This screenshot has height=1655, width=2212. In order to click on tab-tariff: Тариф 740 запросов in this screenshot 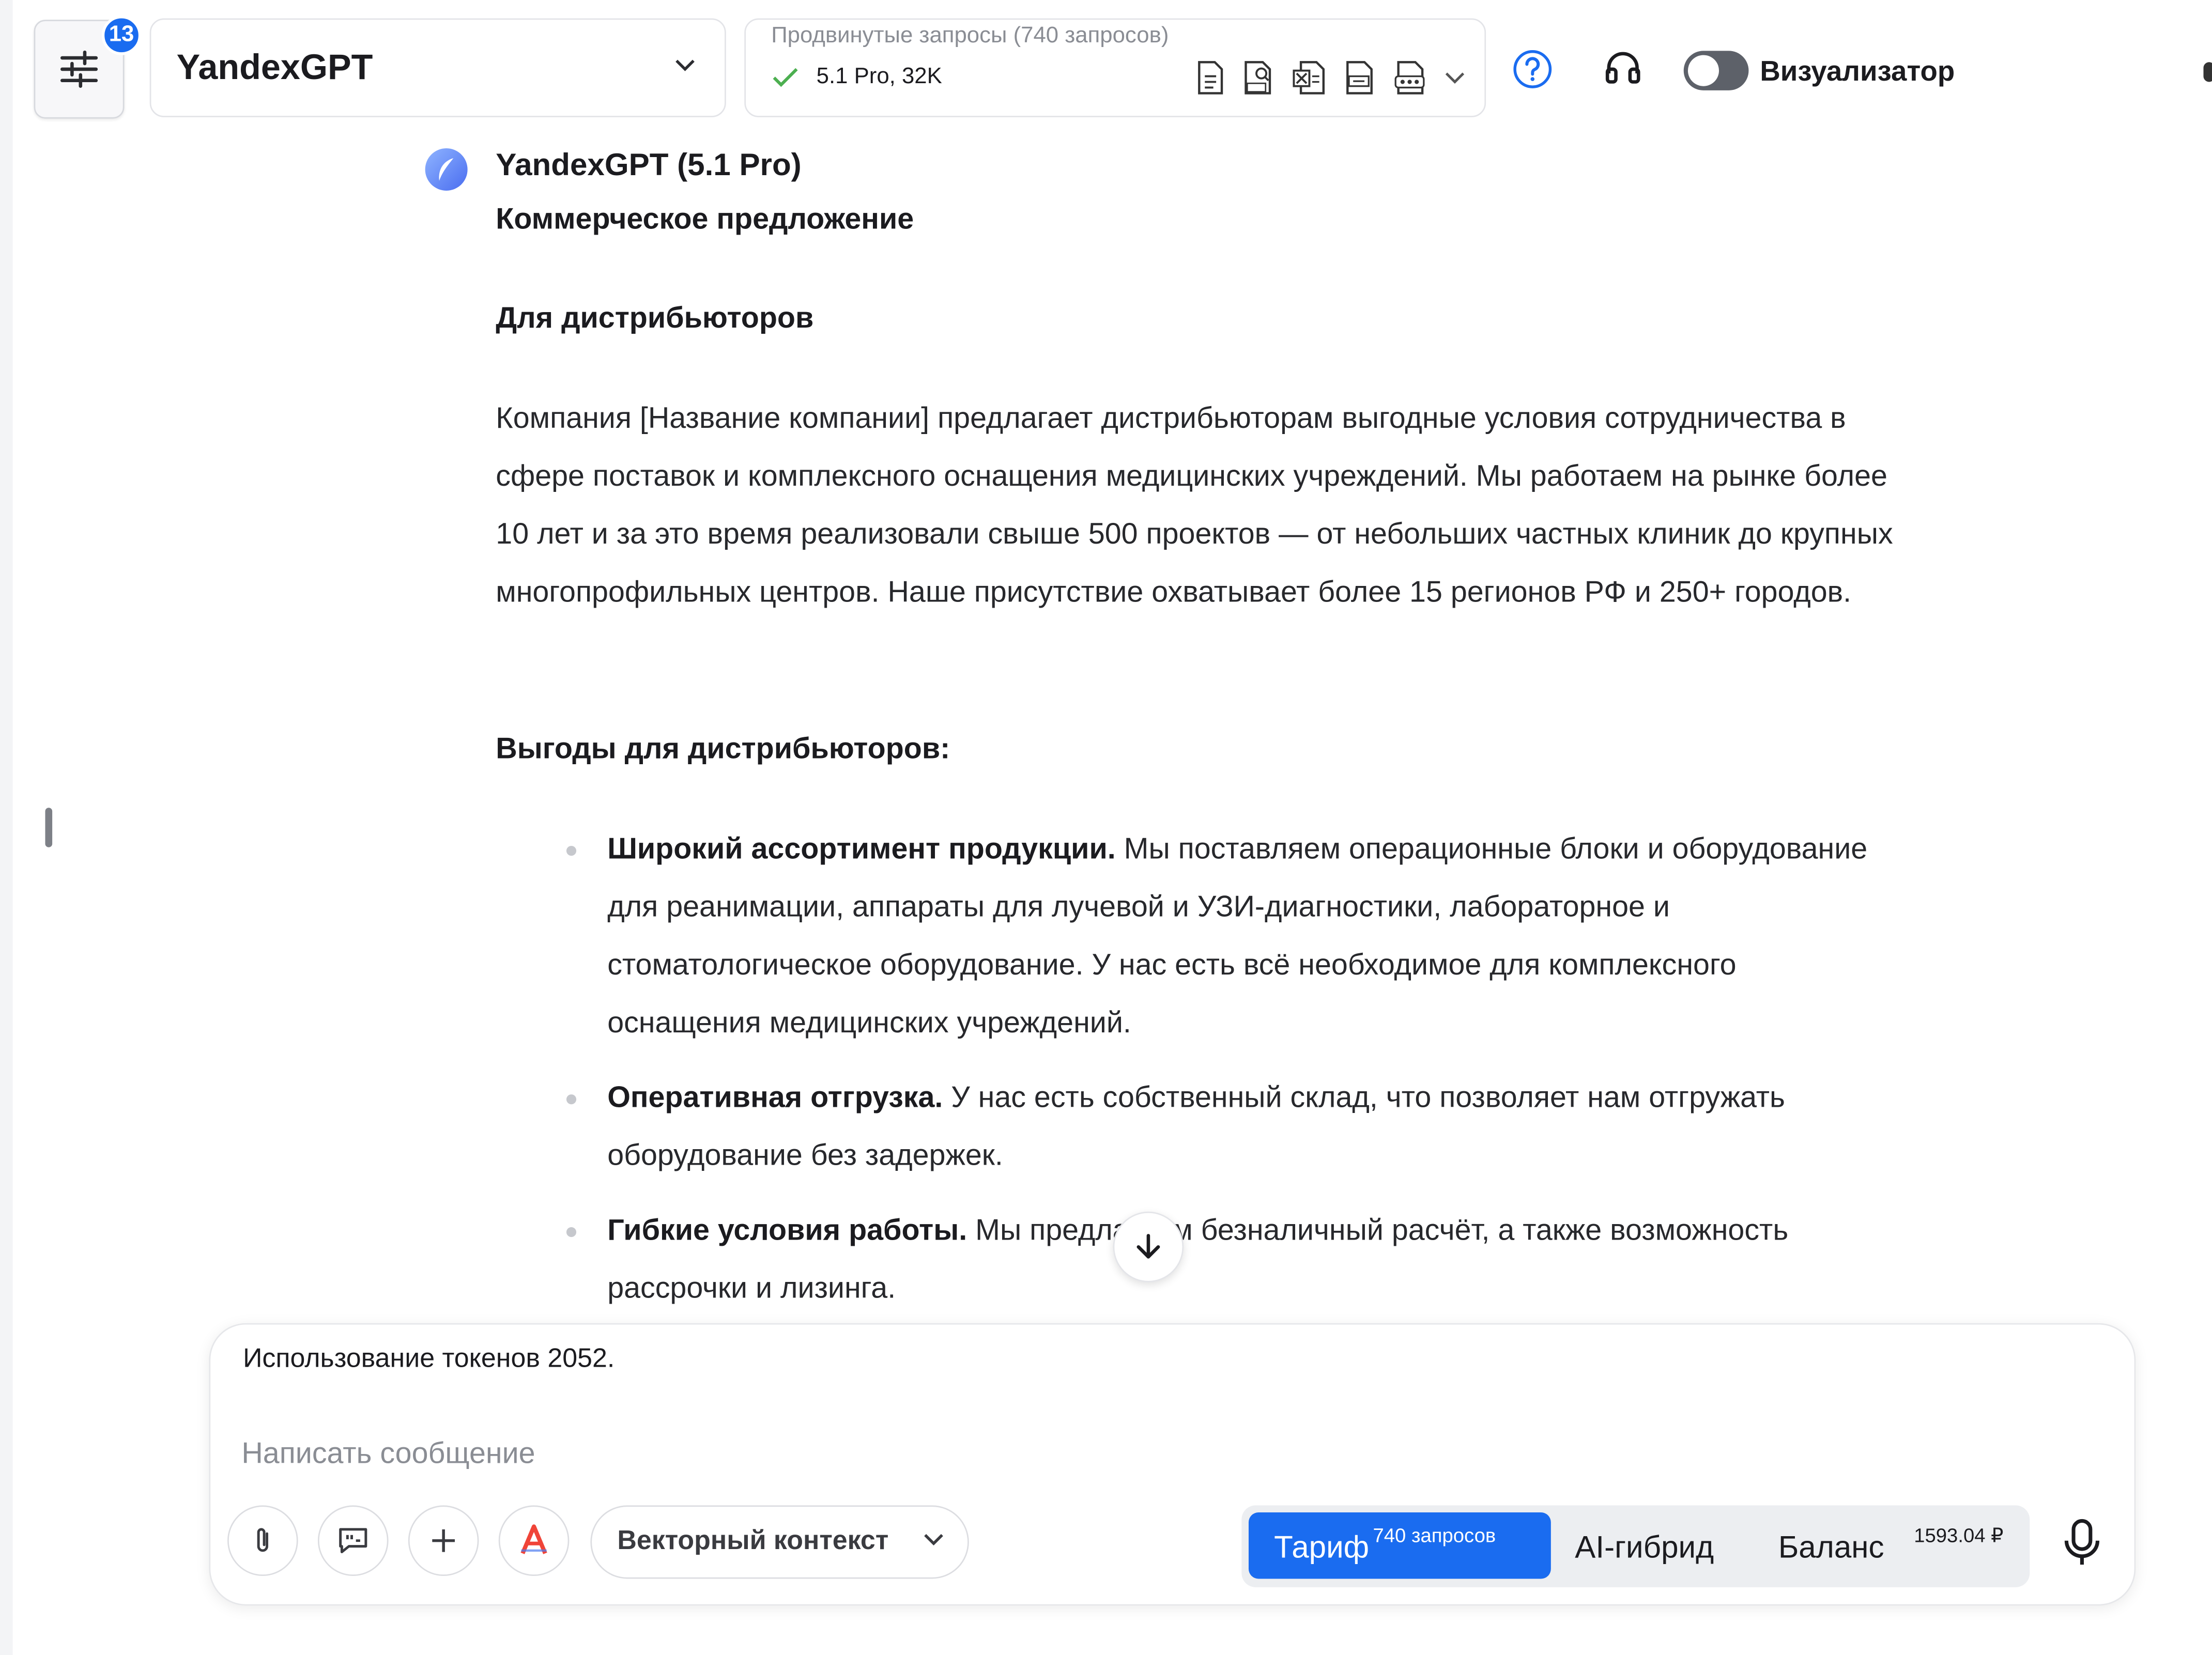, I will do `click(1399, 1545)`.